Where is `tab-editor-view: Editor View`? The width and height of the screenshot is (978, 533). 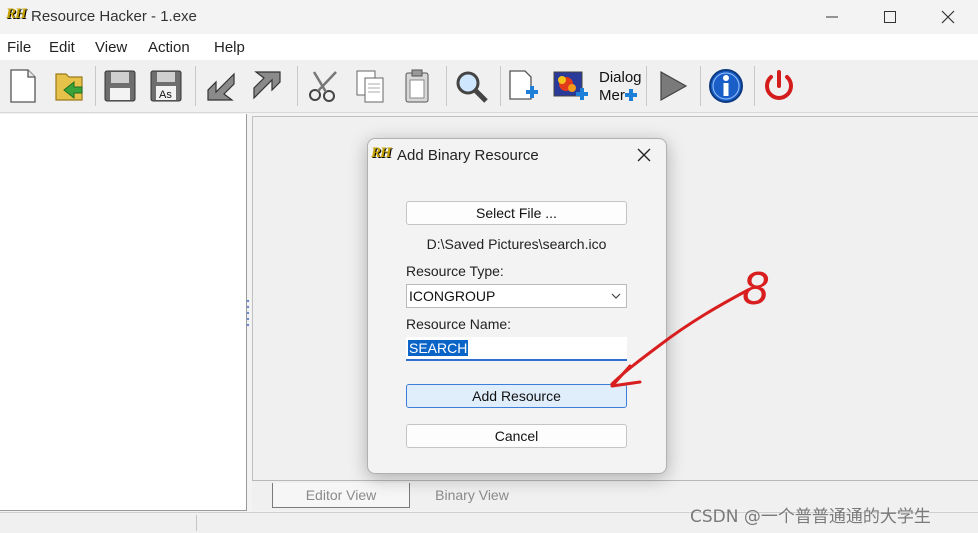 tab-editor-view: Editor View is located at coordinates (341, 495).